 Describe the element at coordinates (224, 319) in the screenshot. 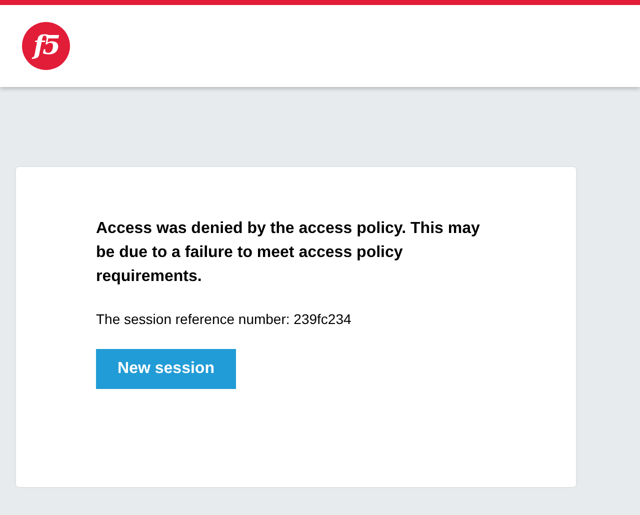

I see `session-reference-text: The session reference number: 239fc234` at that location.